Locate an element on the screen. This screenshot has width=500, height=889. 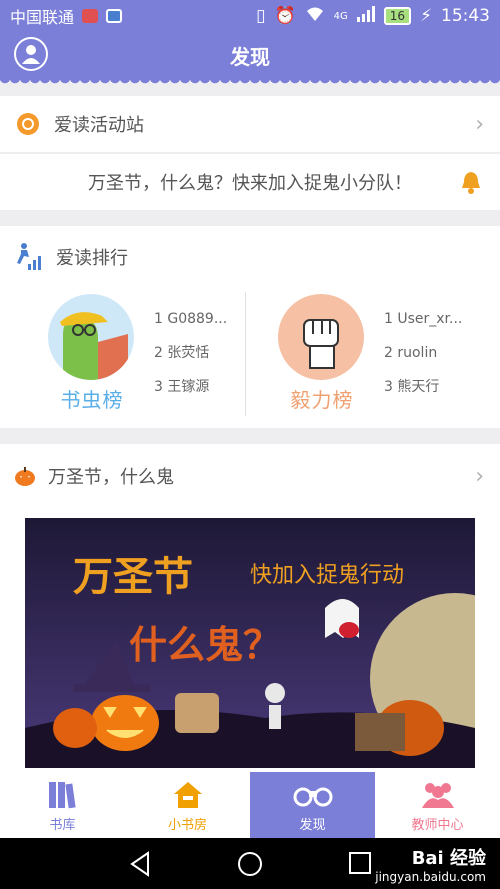
tab-discover: 发现 is located at coordinates (312, 805).